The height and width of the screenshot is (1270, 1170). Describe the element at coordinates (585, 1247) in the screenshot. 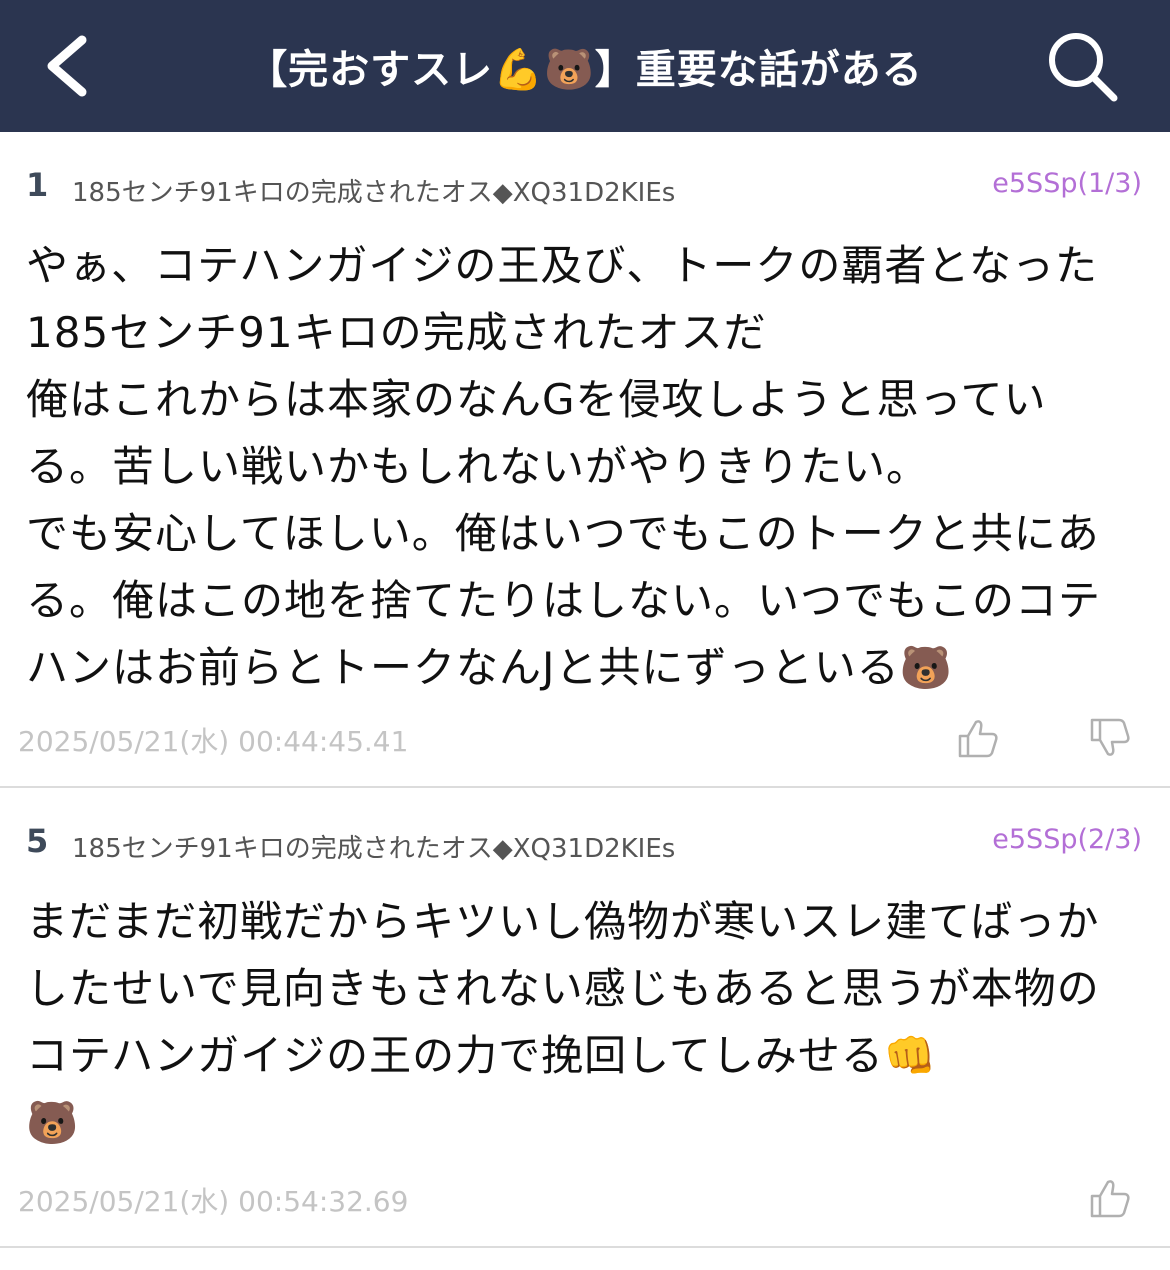

I see `post-divider` at that location.